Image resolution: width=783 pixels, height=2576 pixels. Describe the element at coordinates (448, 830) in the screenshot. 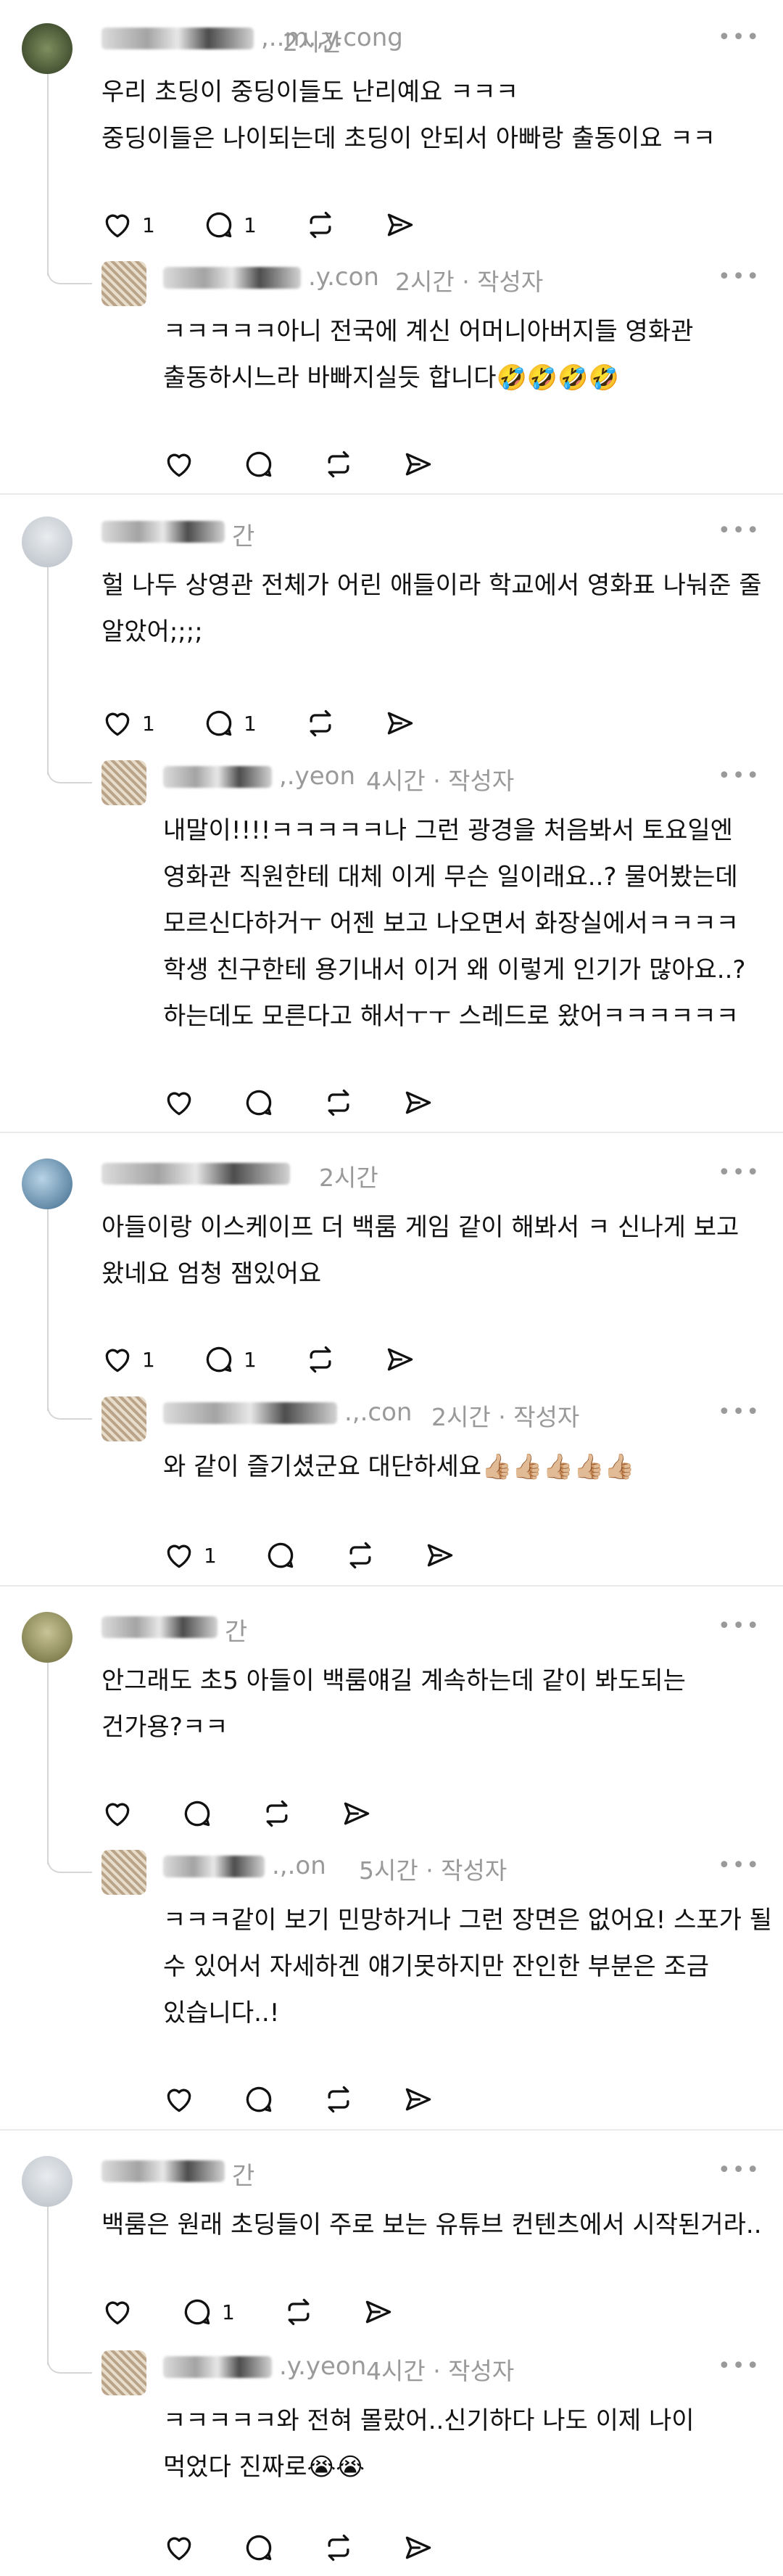

I see `reply-text: 내말이!!!!ㅋㅋㅋㅋㅋ나 그런 광경을 처음봐서 토요일엔` at that location.